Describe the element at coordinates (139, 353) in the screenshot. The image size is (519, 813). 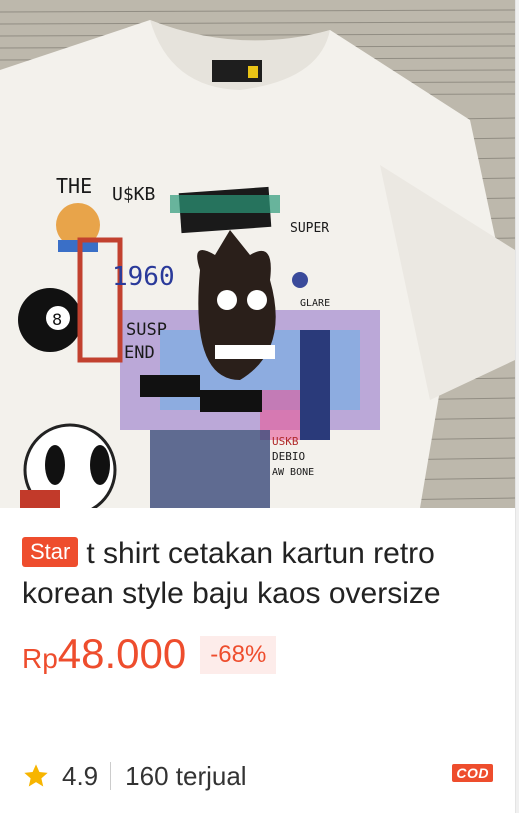
I see `print-text-end: END` at that location.